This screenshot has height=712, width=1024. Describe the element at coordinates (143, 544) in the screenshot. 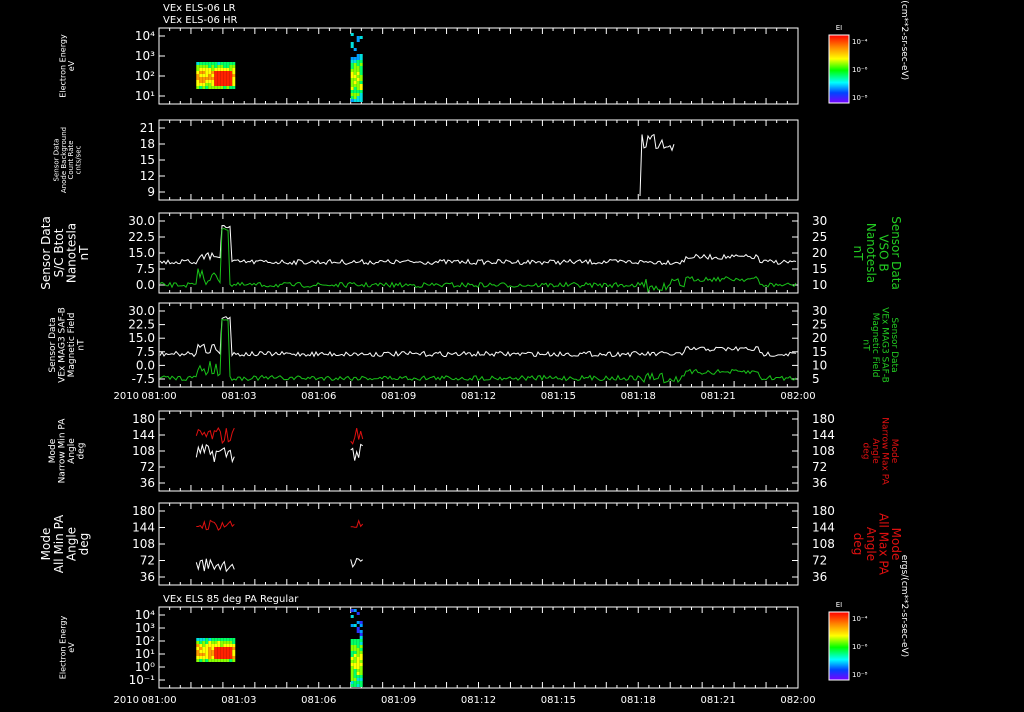

I see `y-tick-label: 108` at that location.